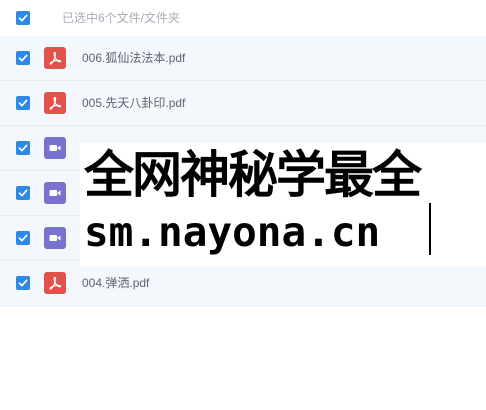 Image resolution: width=486 pixels, height=410 pixels. Describe the element at coordinates (232, 232) in the screenshot. I see `watermark-url: sm.nayona.cn` at that location.